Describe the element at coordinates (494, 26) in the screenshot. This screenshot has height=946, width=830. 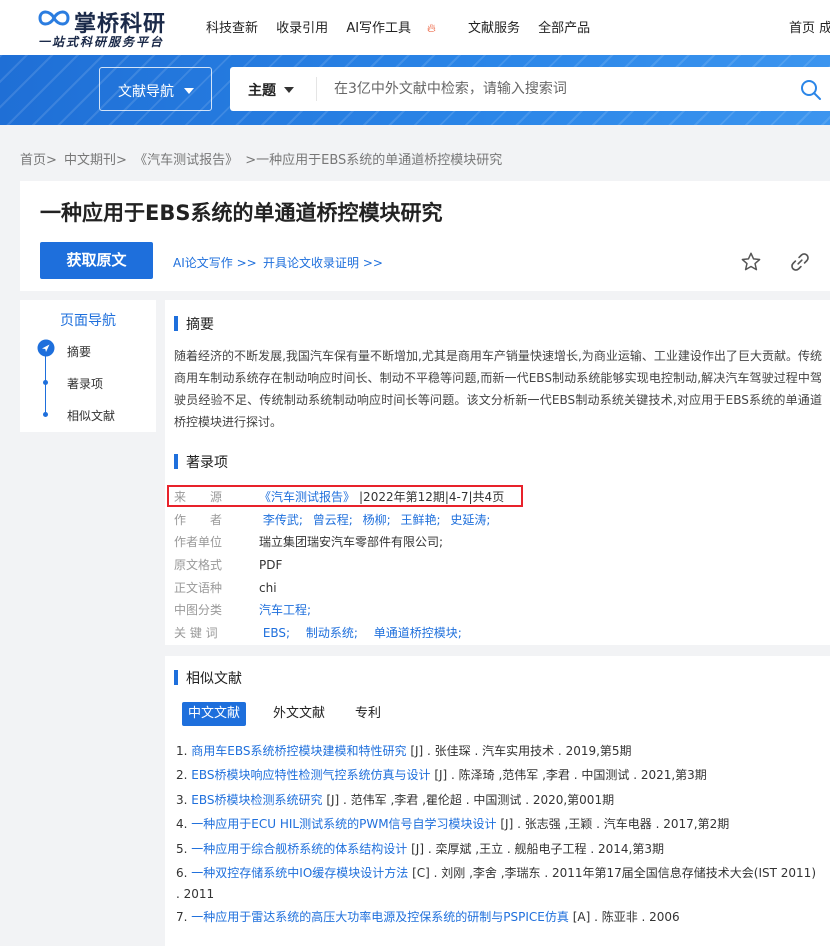
I see `nav-item-literature-service: 文献服务` at that location.